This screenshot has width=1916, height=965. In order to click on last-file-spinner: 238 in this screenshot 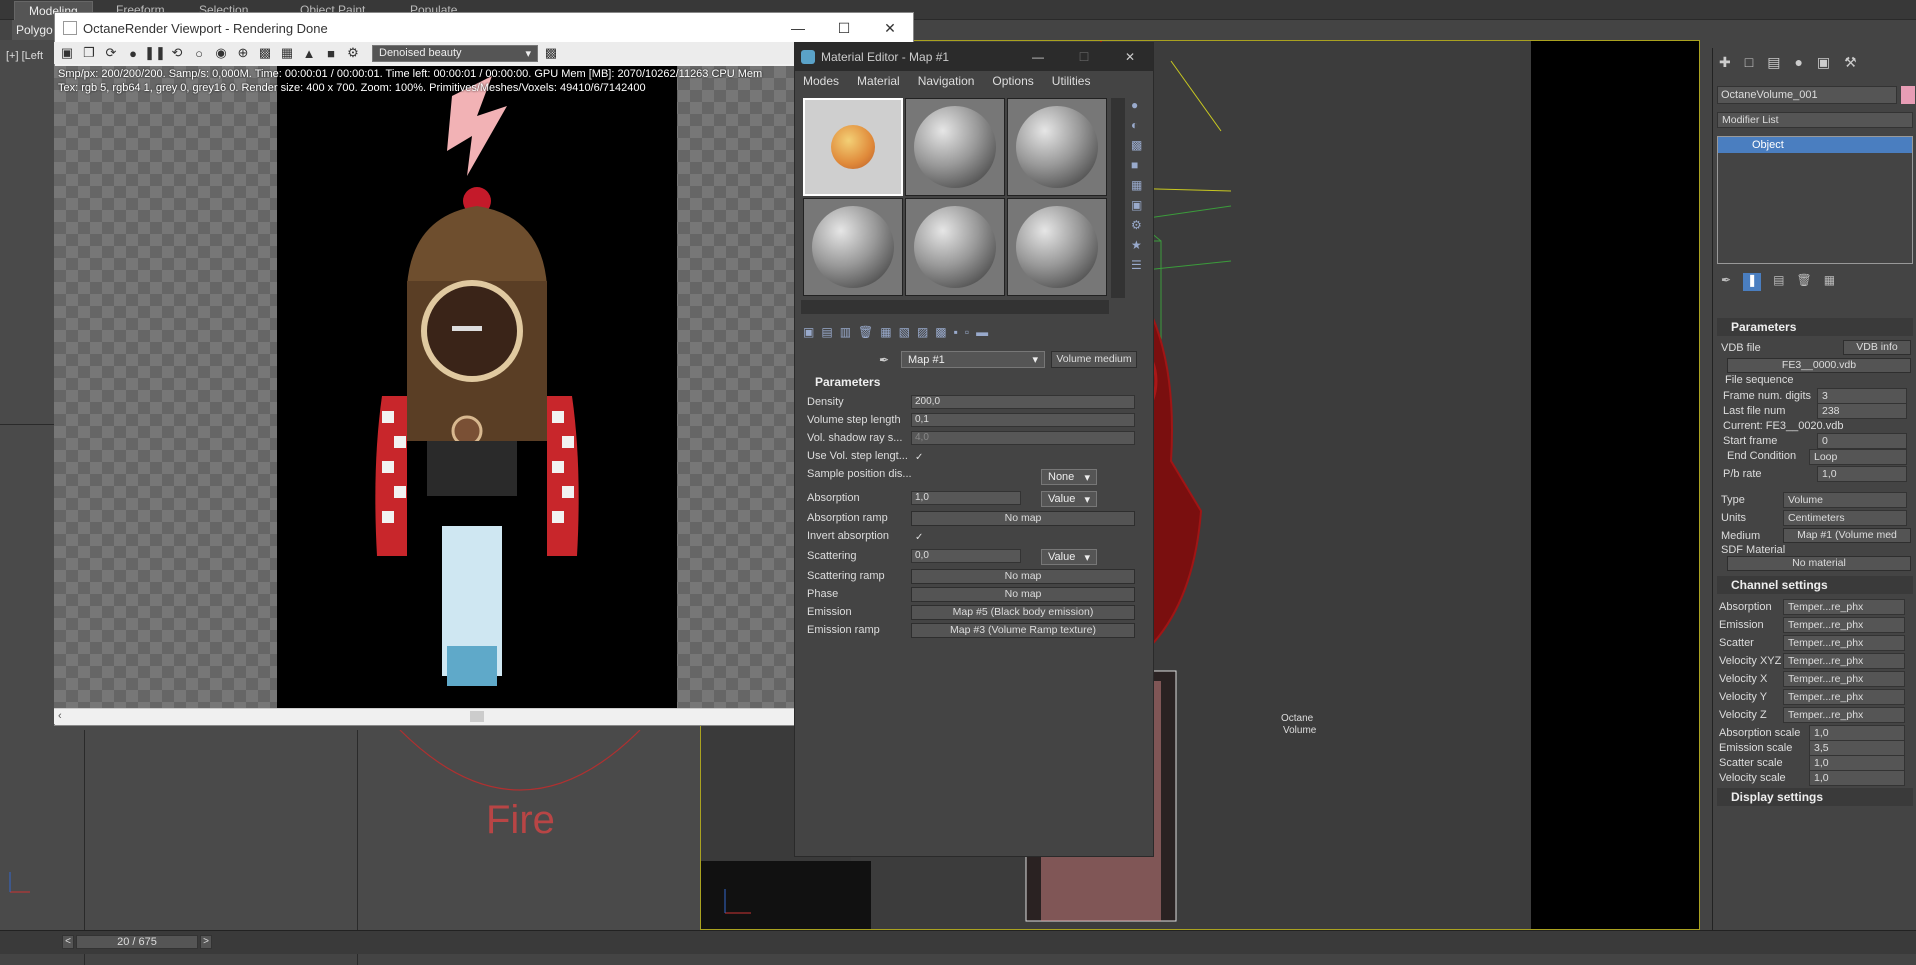, I will do `click(1862, 411)`.